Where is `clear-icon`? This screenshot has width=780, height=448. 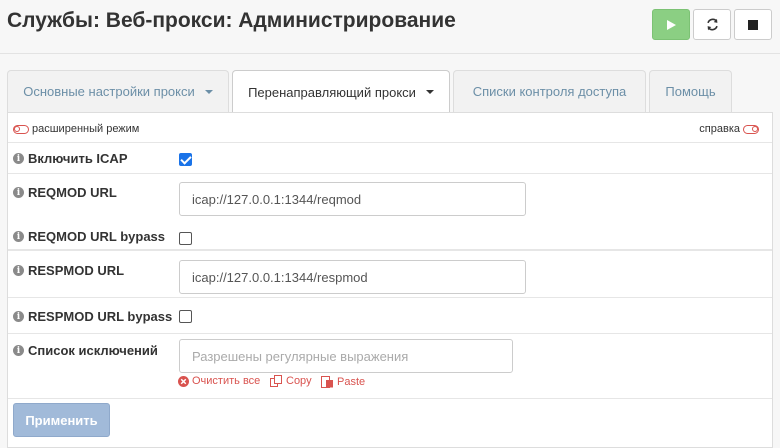
clear-icon is located at coordinates (183, 381).